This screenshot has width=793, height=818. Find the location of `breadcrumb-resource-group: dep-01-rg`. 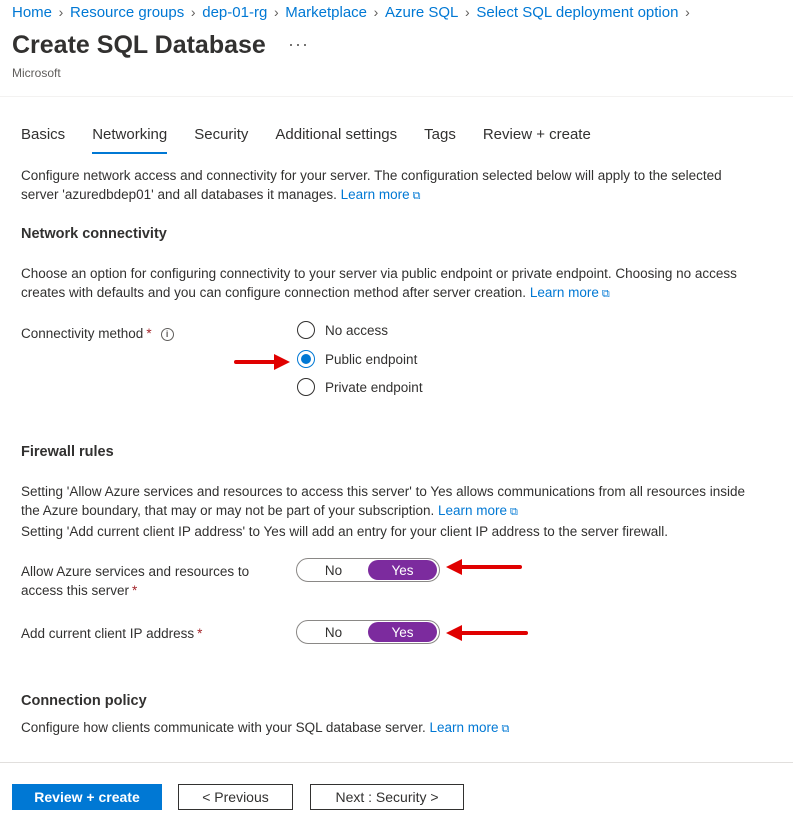

breadcrumb-resource-group: dep-01-rg is located at coordinates (234, 12).